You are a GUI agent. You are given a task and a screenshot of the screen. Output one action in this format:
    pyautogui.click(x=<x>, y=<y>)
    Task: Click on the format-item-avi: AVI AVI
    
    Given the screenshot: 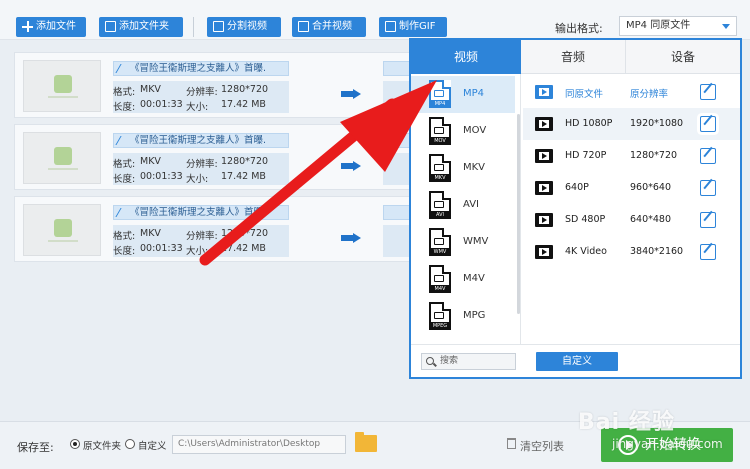 What is the action you would take?
    pyautogui.click(x=463, y=205)
    